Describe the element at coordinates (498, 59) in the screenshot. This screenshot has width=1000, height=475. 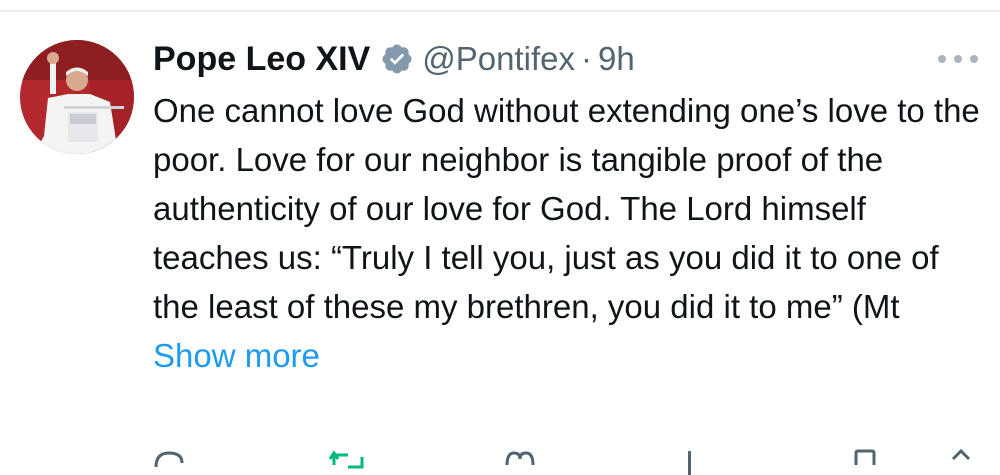
I see `user-handle: @Pontifex` at that location.